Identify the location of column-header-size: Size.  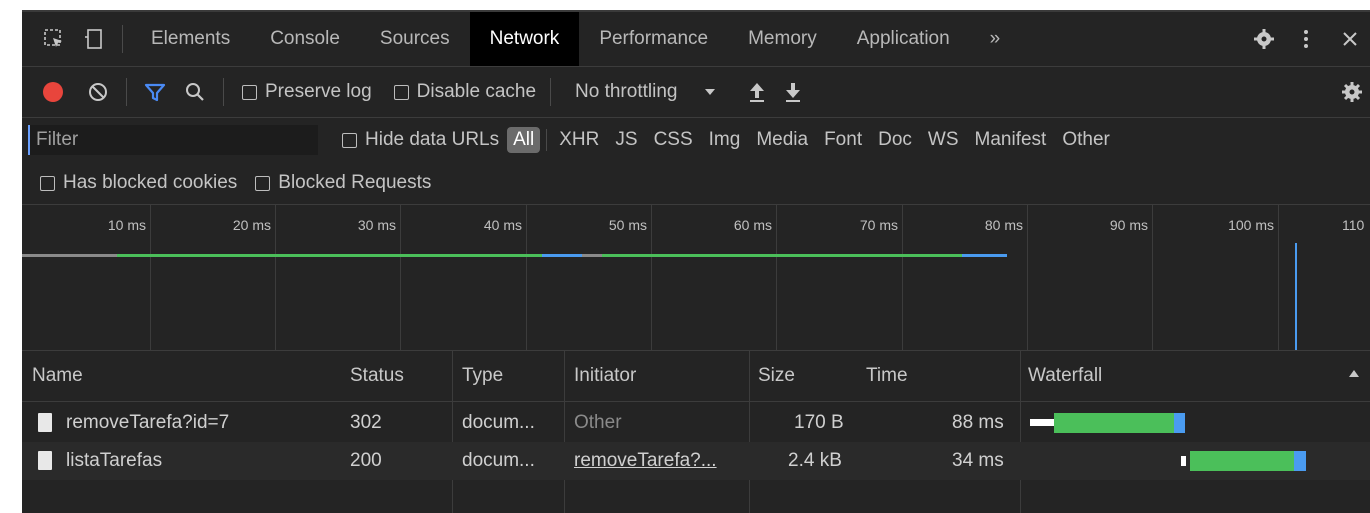
(776, 376).